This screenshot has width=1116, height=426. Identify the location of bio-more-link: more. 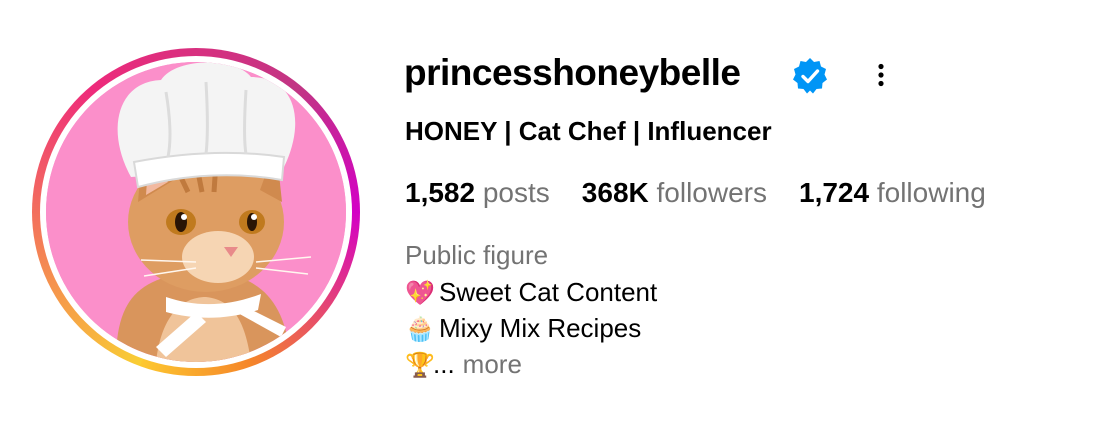
(492, 364).